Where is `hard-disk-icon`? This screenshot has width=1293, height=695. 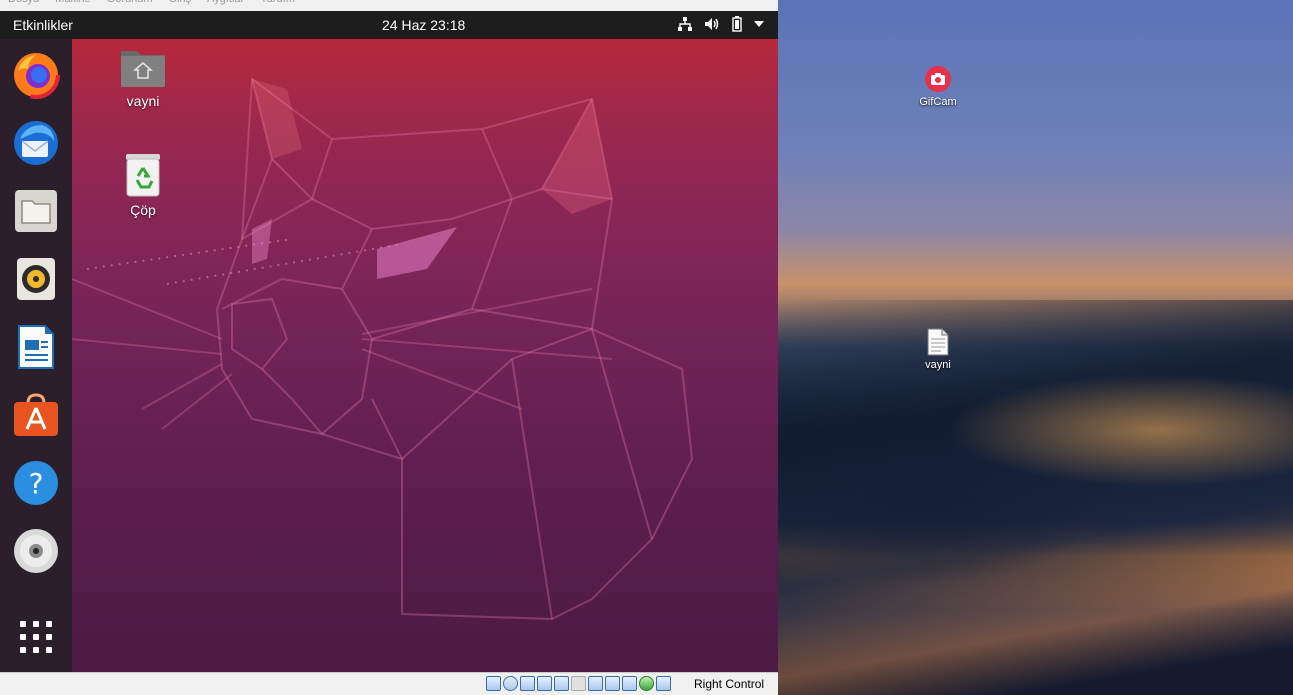 hard-disk-icon is located at coordinates (493, 683).